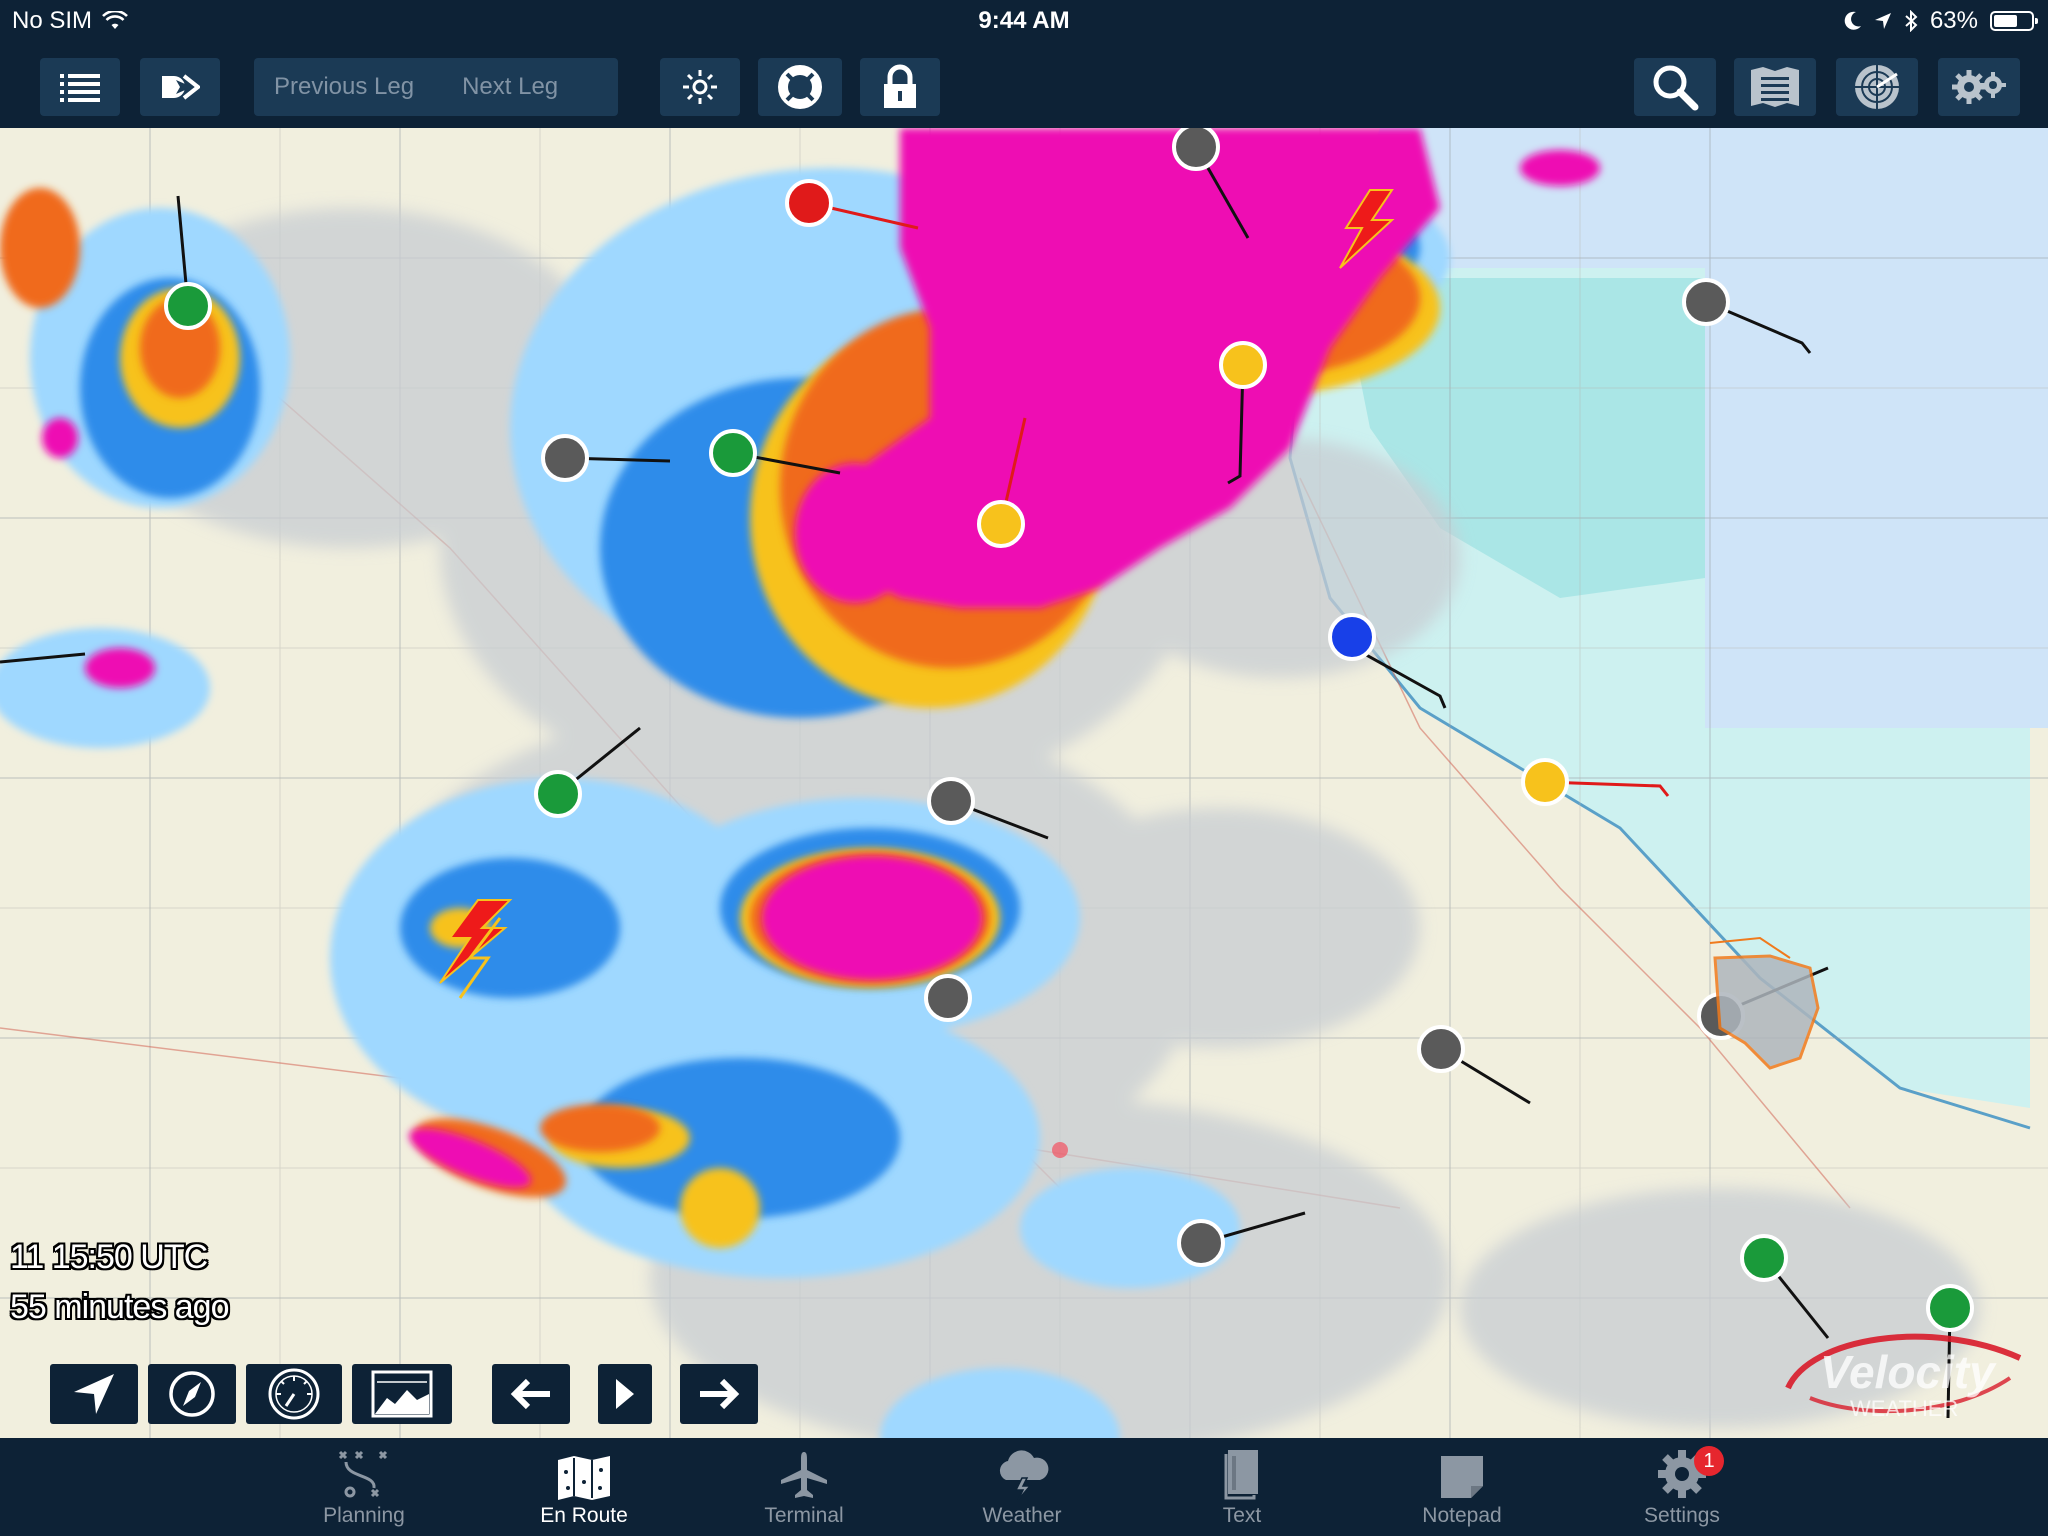  Describe the element at coordinates (1462, 1477) in the screenshot. I see `notepad-icon` at that location.